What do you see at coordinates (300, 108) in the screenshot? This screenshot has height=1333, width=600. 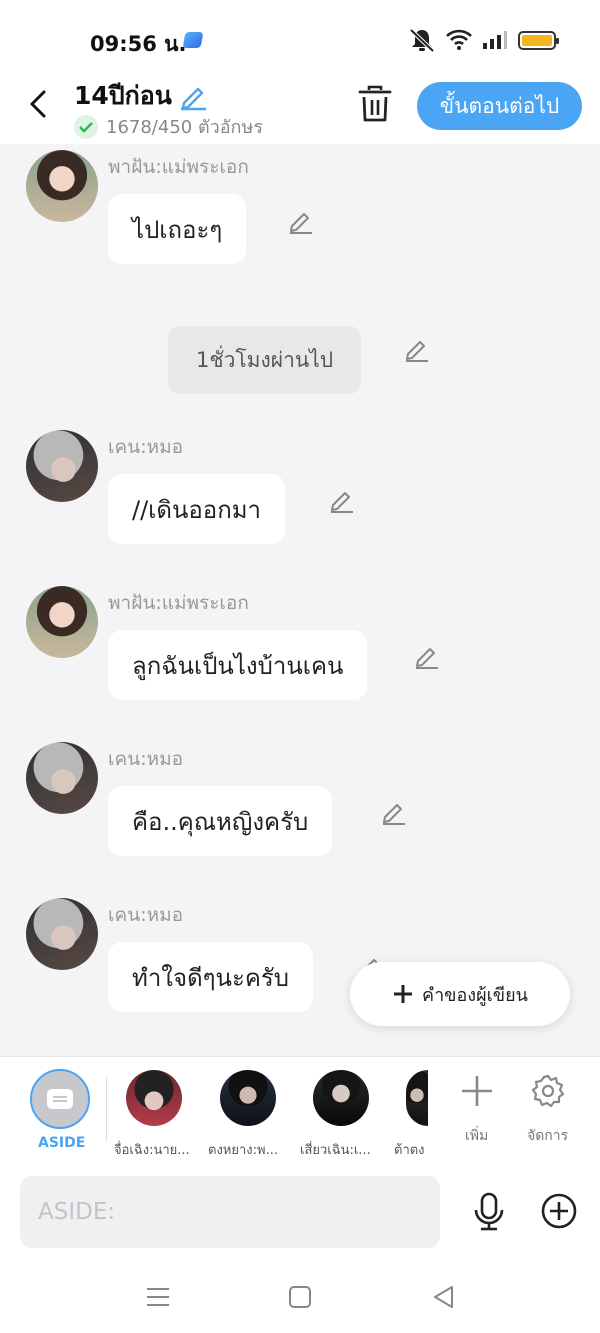 I see `editor-header: 14ปีก่อน 1678/450 ตัวอักษร ขั้นตอนต่อไป` at bounding box center [300, 108].